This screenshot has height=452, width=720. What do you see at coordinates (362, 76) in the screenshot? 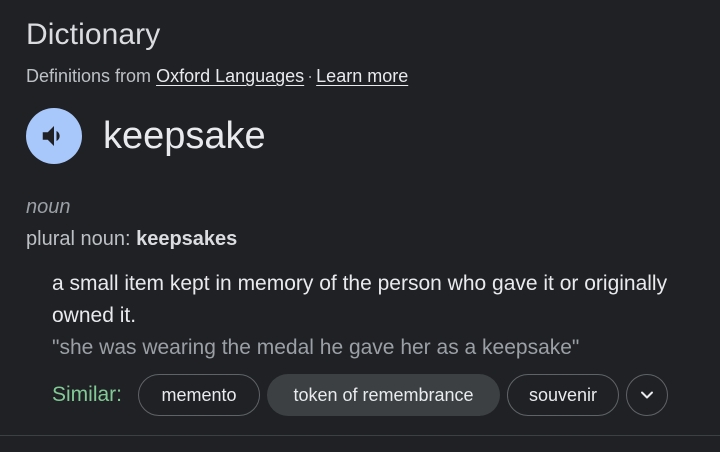
I see `learn-more-link: Learn more` at bounding box center [362, 76].